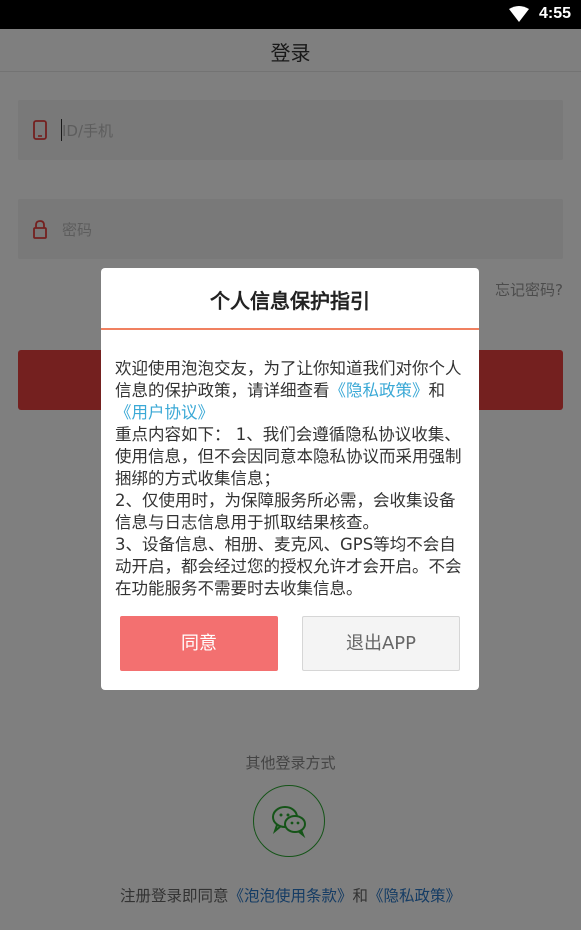 The image size is (581, 930). Describe the element at coordinates (379, 390) in the screenshot. I see `dialog-privacy-link: 《隐私政策》` at that location.